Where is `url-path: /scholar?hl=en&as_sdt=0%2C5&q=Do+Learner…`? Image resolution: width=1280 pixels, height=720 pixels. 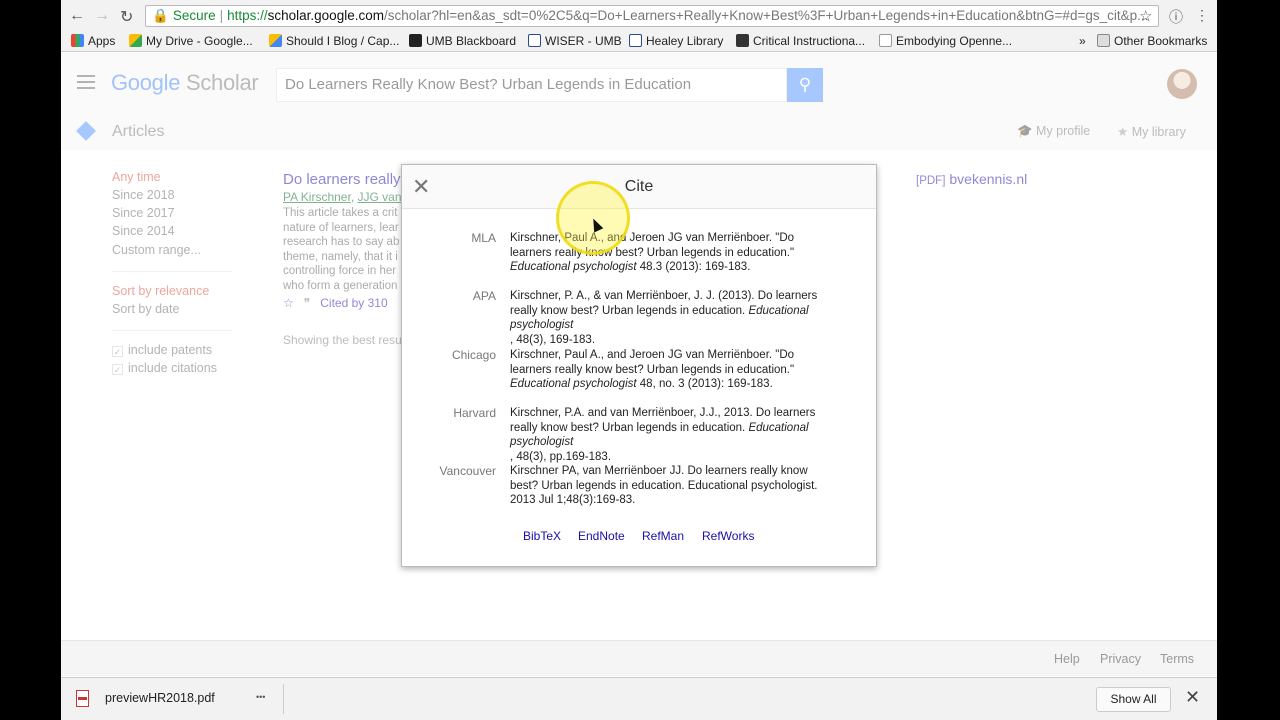
url-path: /scholar?hl=en&as_sdt=0%2C5&q=Do+Learner… is located at coordinates (766, 15).